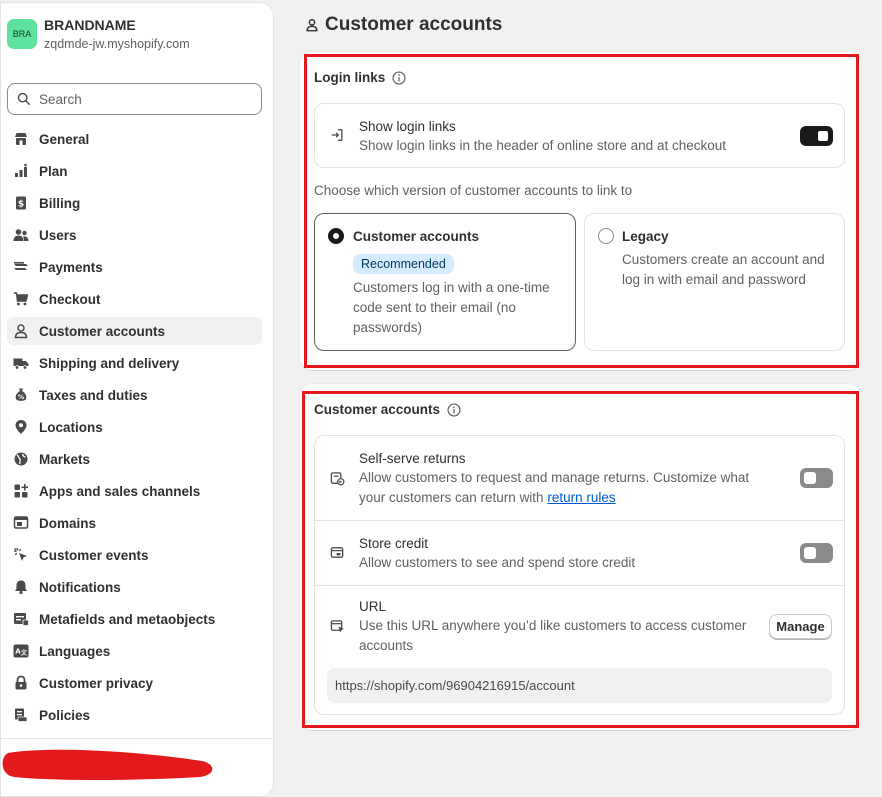 The height and width of the screenshot is (797, 882). Describe the element at coordinates (134, 203) in the screenshot. I see `sidebar-item-billing: $ Billing` at that location.